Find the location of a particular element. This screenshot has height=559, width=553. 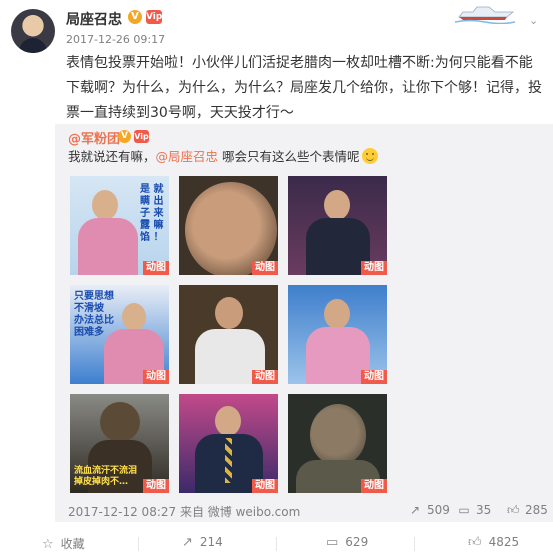

gif-thumbnail-8: 动图 is located at coordinates (228, 443).